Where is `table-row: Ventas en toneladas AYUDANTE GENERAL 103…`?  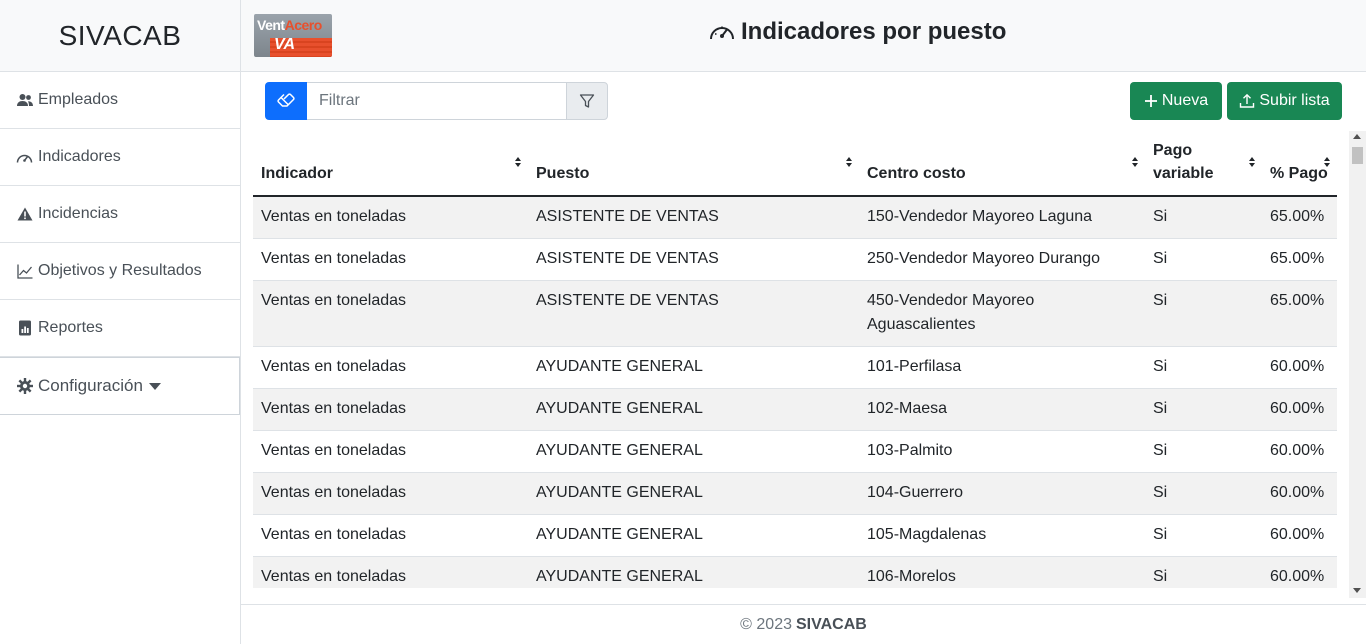 table-row: Ventas en toneladas AYUDANTE GENERAL 103… is located at coordinates (795, 451).